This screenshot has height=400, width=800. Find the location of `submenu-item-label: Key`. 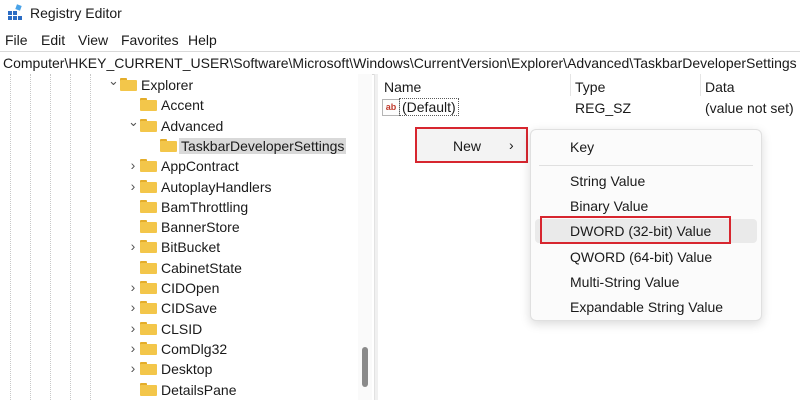

submenu-item-label: Key is located at coordinates (582, 147).